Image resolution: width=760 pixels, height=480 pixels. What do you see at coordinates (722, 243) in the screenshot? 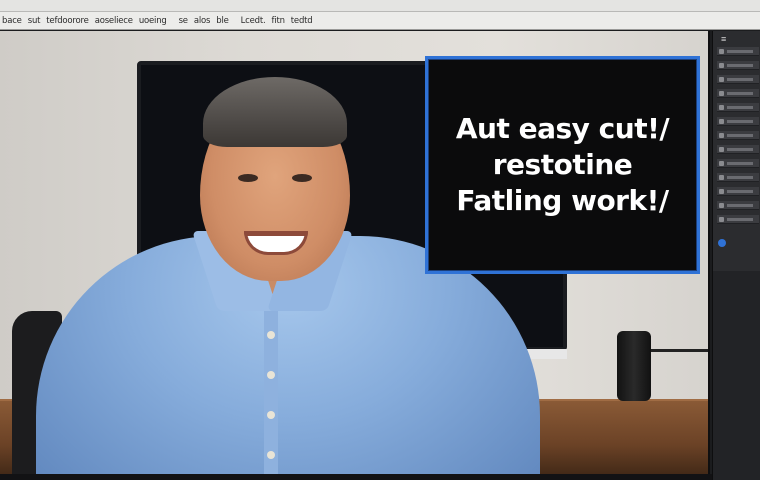
I see `color-swatch` at bounding box center [722, 243].